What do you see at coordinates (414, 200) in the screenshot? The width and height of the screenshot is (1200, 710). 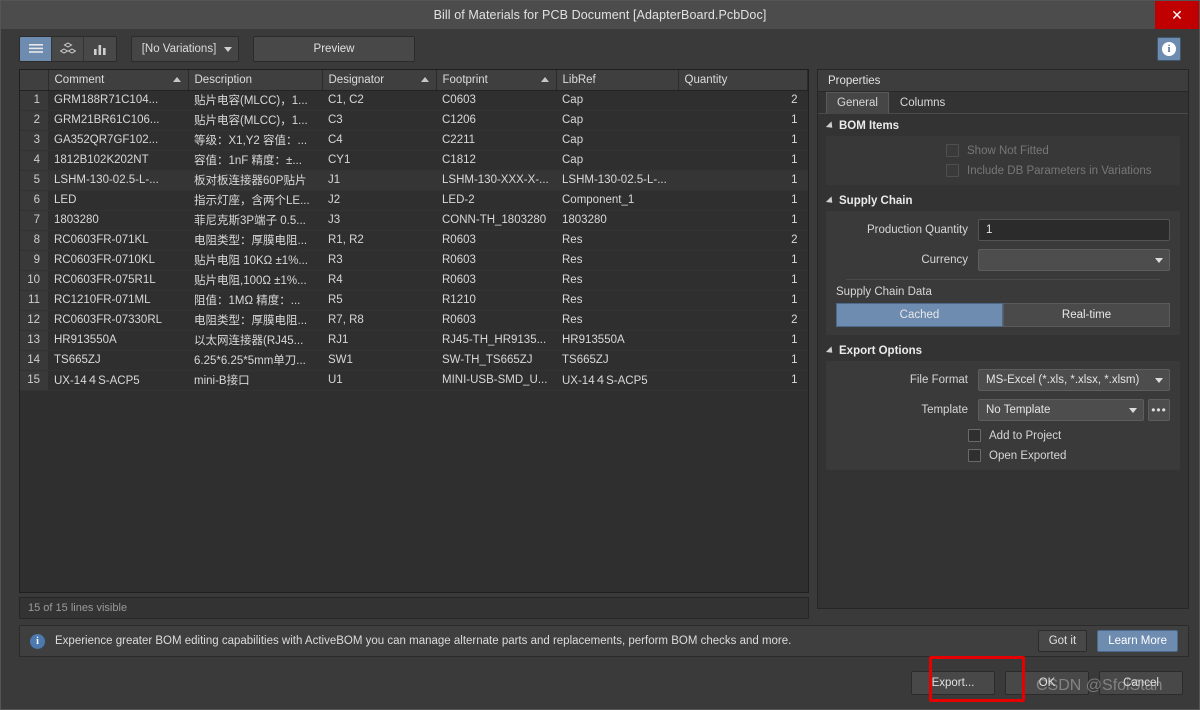 I see `table-row: 6 LED 指示灯座，含两个LE... J2 LED-2 Component_1 1` at bounding box center [414, 200].